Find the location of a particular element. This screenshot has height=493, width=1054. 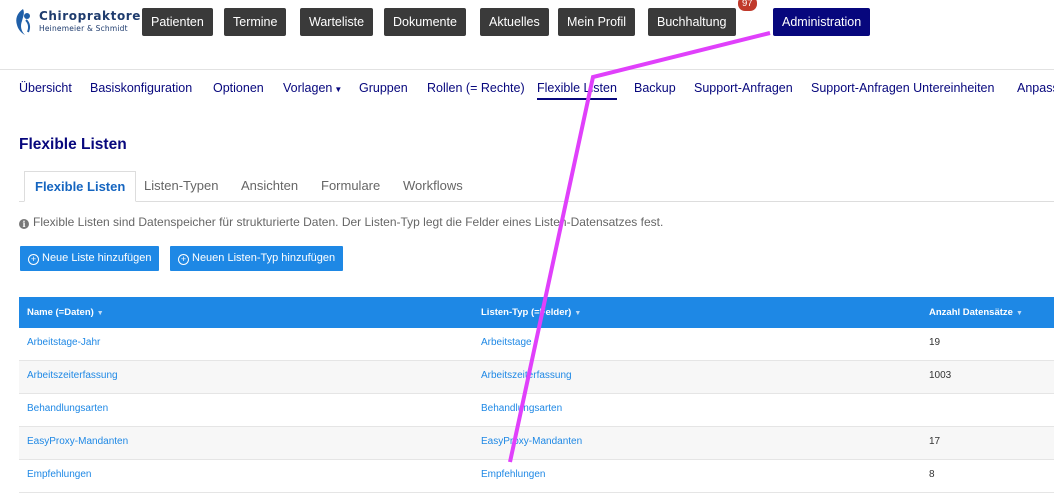

column-header-name-label: Name (=Daten) is located at coordinates (60, 312).